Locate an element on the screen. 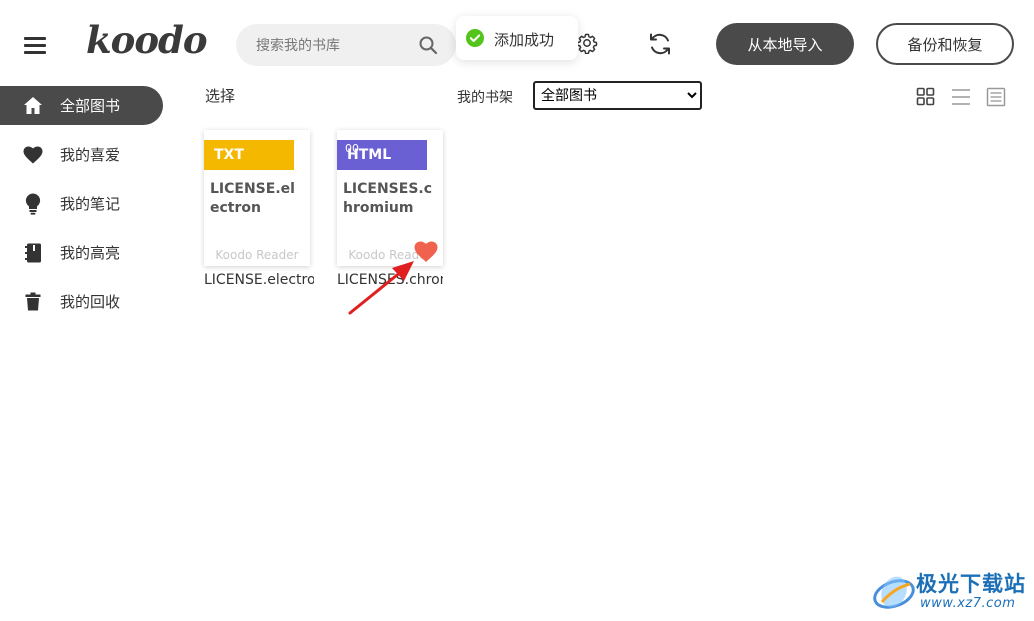 The width and height of the screenshot is (1034, 621). grid-view-icon is located at coordinates (926, 97).